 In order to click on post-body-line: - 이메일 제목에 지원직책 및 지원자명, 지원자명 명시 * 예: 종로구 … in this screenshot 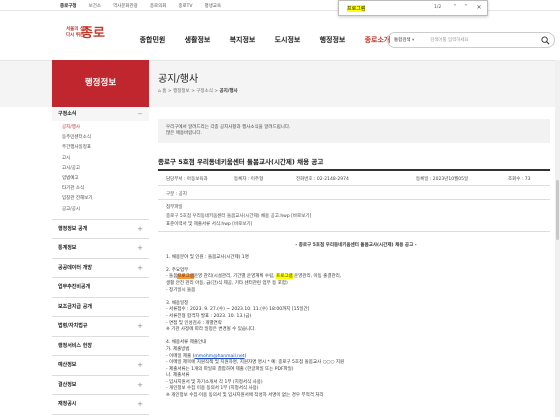, I will do `click(356, 363)`.